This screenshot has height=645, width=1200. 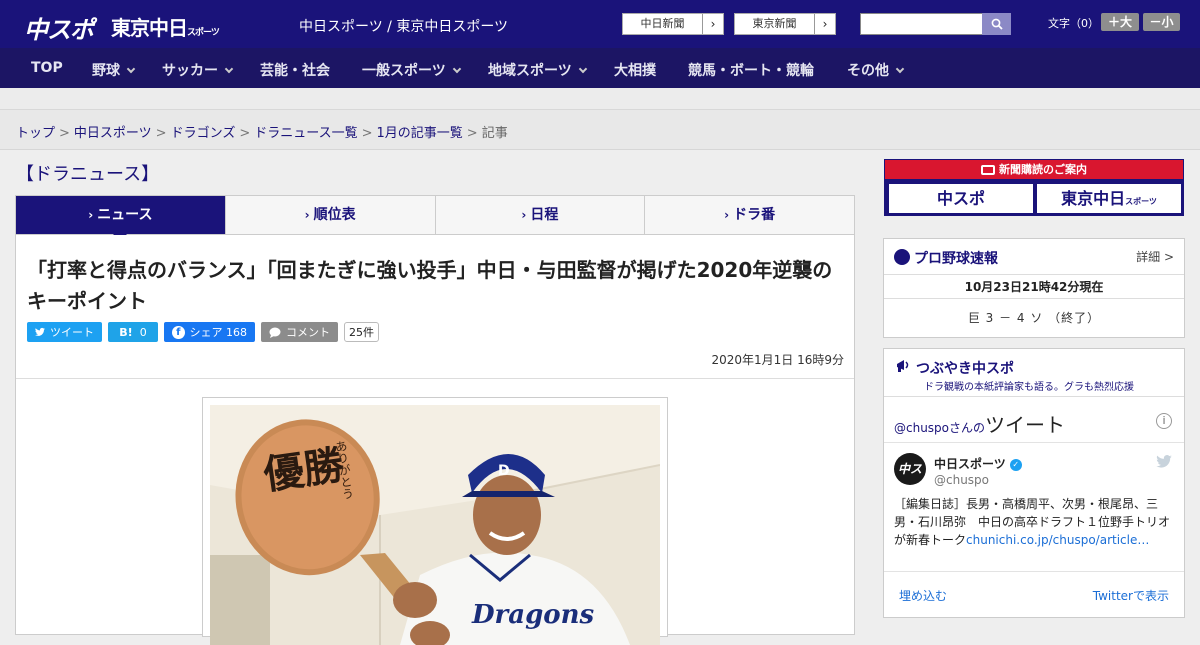 I want to click on subscription-tokyo-logo: 東京中日スポーツ, so click(x=1109, y=198).